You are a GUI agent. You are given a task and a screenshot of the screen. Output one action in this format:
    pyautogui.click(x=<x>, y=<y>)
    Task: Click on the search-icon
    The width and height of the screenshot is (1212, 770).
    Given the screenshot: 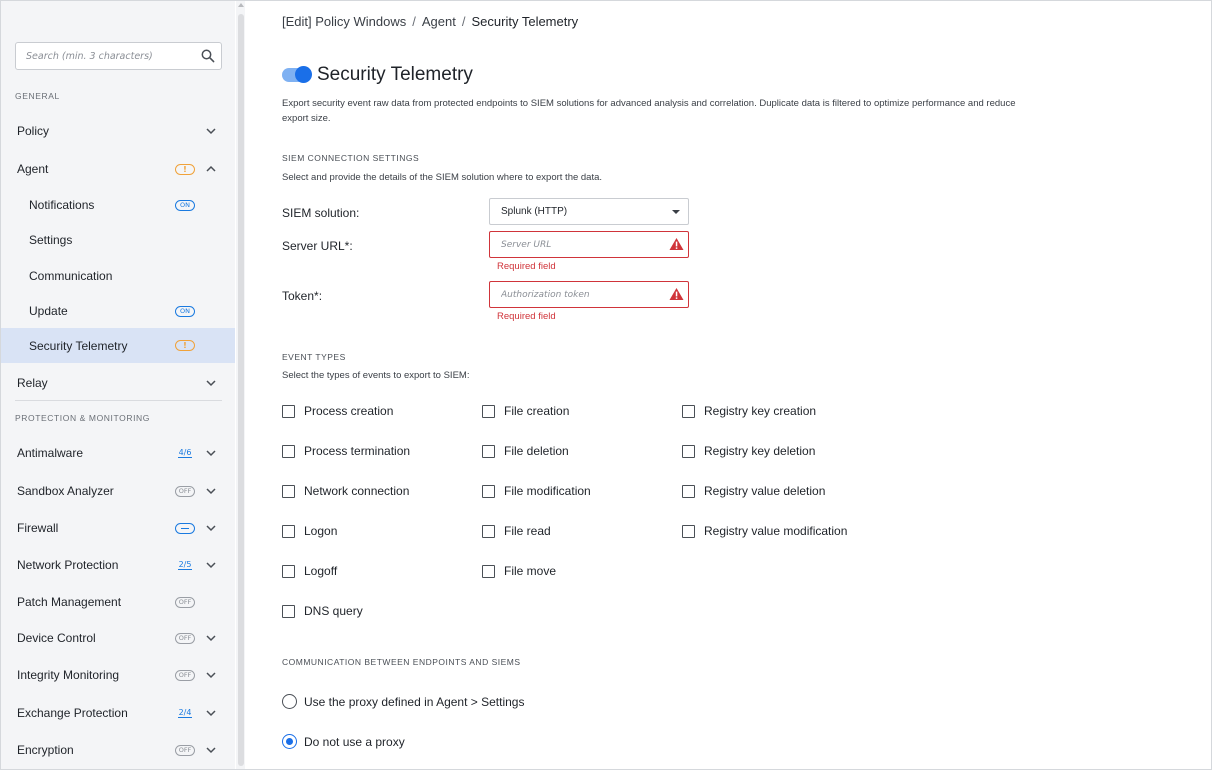 What is the action you would take?
    pyautogui.click(x=208, y=56)
    